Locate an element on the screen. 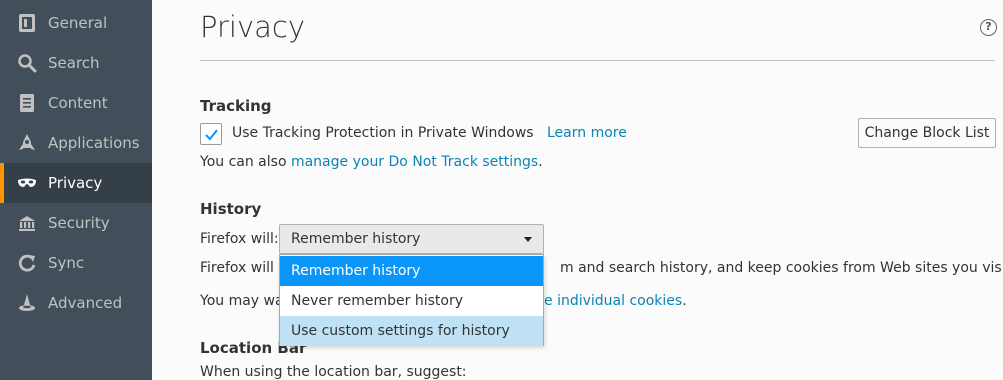 Image resolution: width=1003 pixels, height=380 pixels. option-custom-settings: Use custom settings for history is located at coordinates (411, 331).